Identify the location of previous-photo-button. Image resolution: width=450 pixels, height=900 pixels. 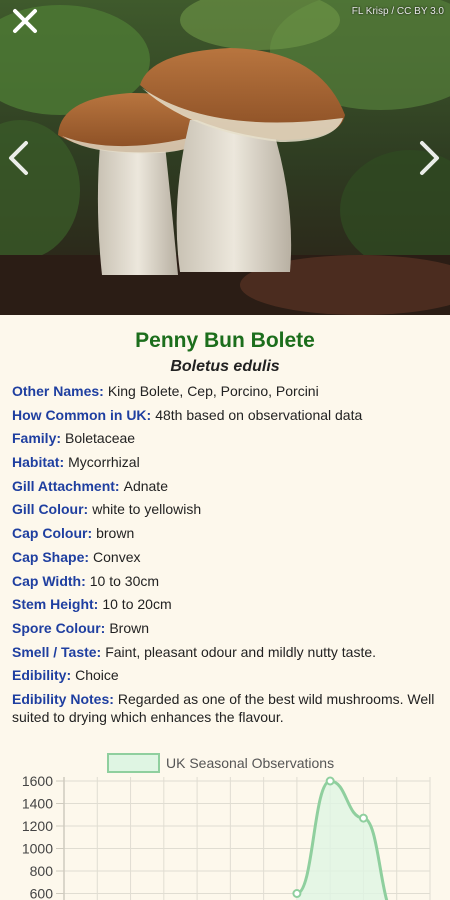
(18, 158).